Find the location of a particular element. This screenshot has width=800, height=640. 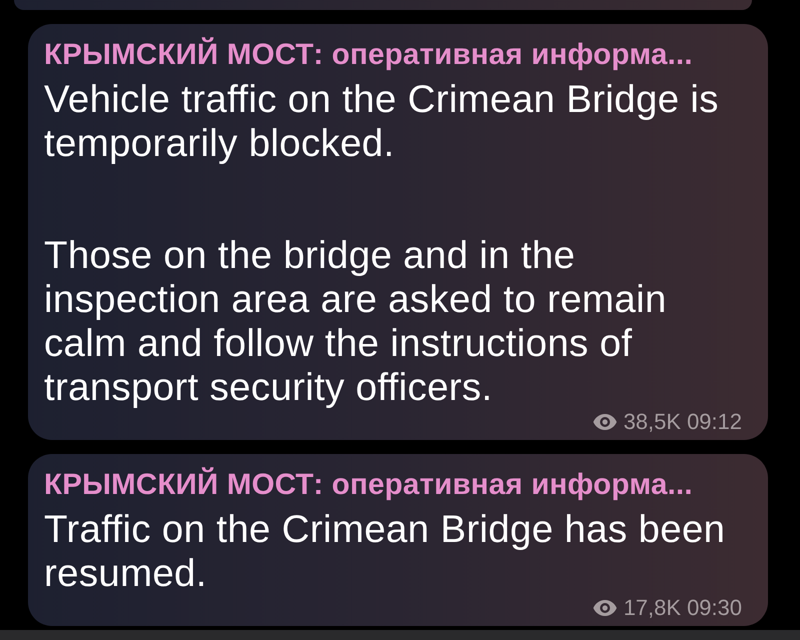

view-count: 17,8K is located at coordinates (652, 608).